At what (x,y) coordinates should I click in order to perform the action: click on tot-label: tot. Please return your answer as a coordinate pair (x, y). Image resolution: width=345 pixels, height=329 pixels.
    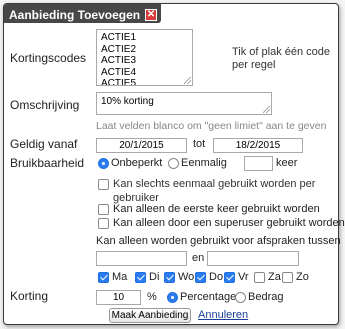
    Looking at the image, I should click on (199, 144).